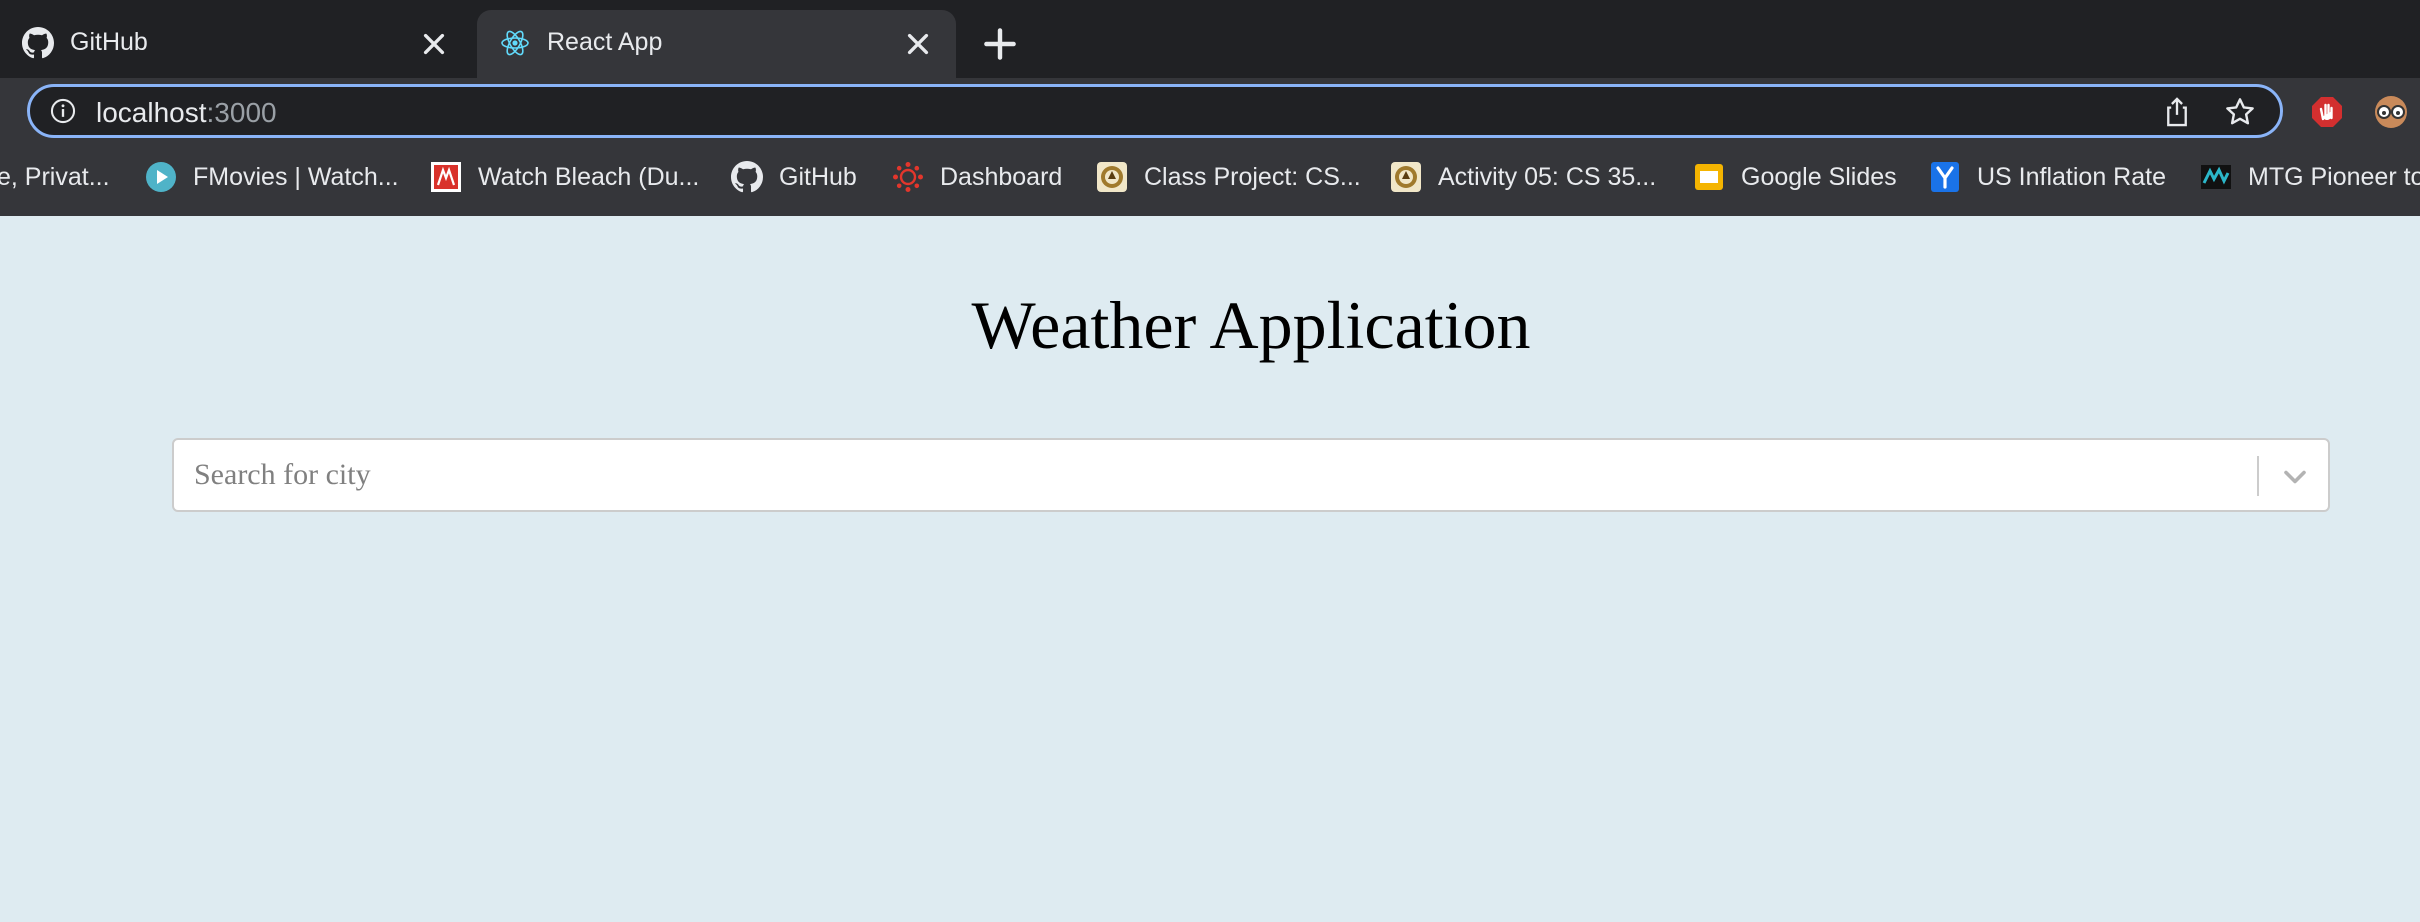 Image resolution: width=2420 pixels, height=922 pixels. Describe the element at coordinates (1155, 111) in the screenshot. I see `address-bar: localhost:3000` at that location.